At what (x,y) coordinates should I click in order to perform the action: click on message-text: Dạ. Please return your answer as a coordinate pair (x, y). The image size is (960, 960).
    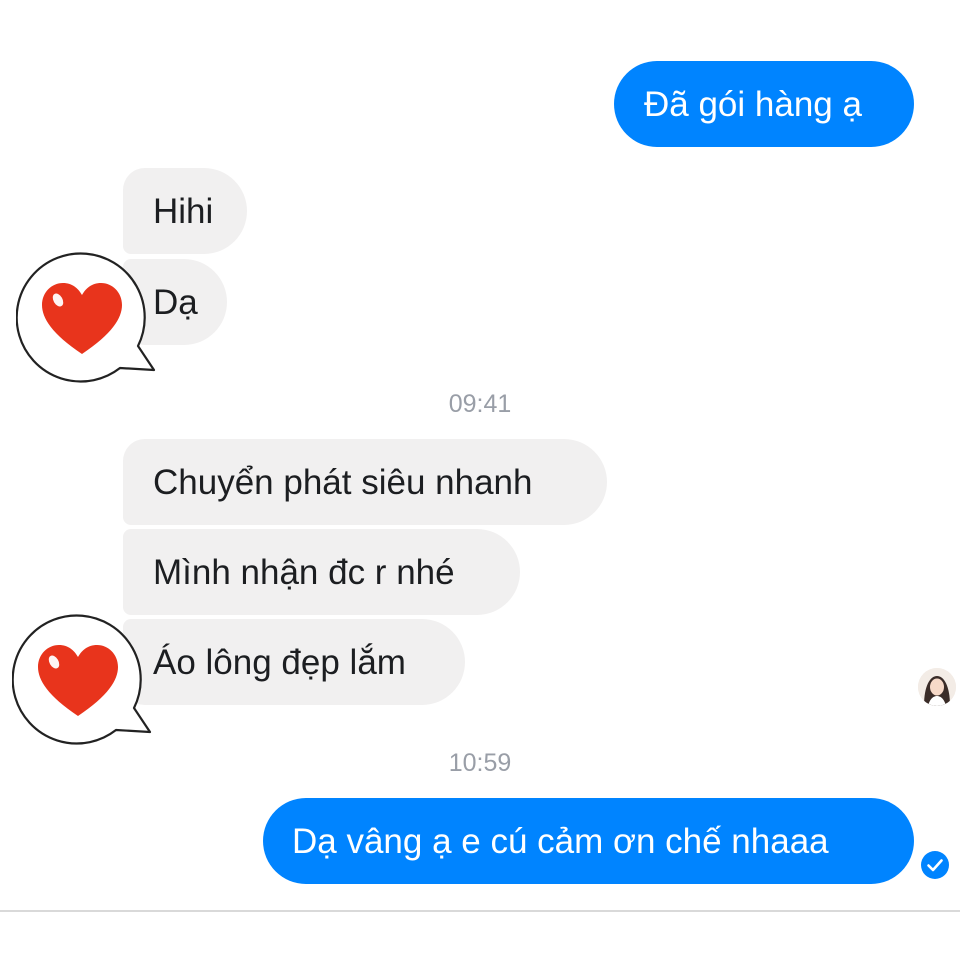
    Looking at the image, I should click on (175, 302).